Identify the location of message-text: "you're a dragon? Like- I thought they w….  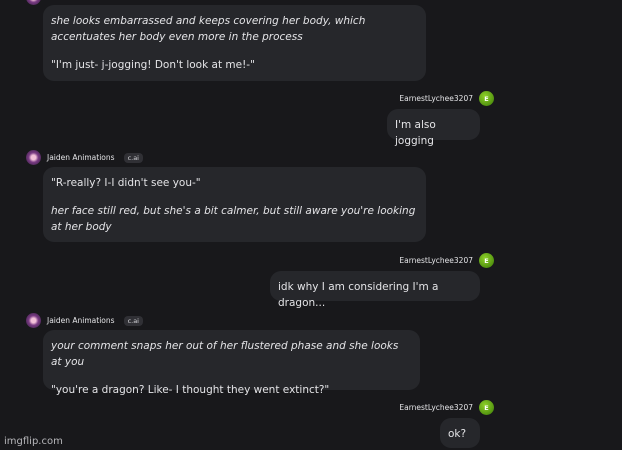
(190, 390).